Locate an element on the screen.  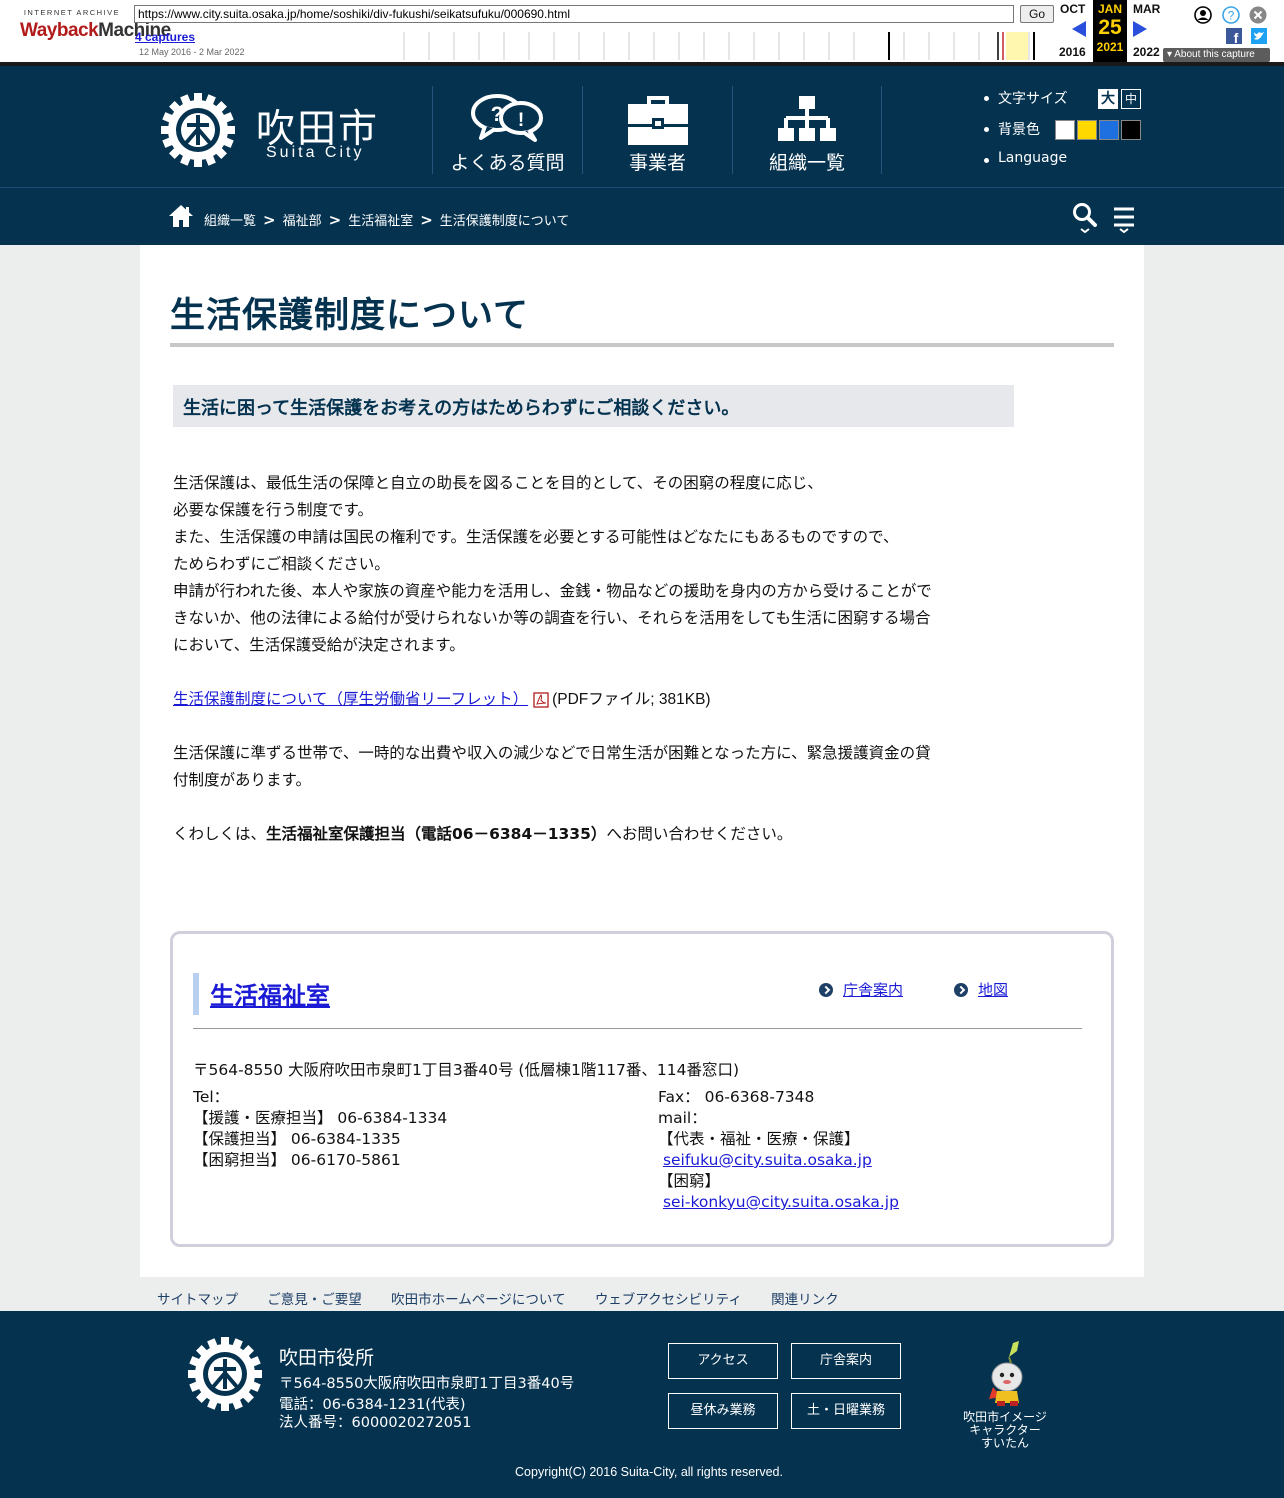
section-heading: 生活に困って生活保護をお考えの方はためらわずにご相談ください。 is located at coordinates (593, 406).